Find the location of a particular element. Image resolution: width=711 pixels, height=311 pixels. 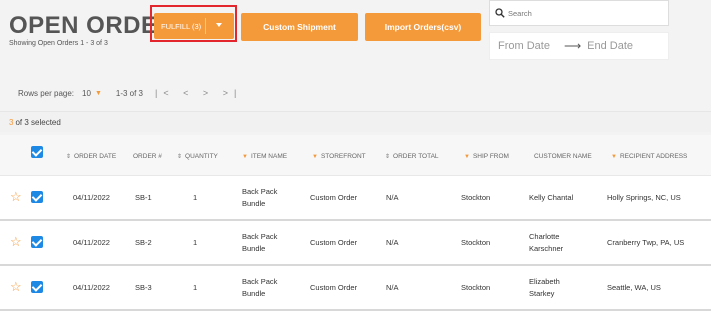

col-customer-name: CUSTOMER NAME is located at coordinates (563, 156).